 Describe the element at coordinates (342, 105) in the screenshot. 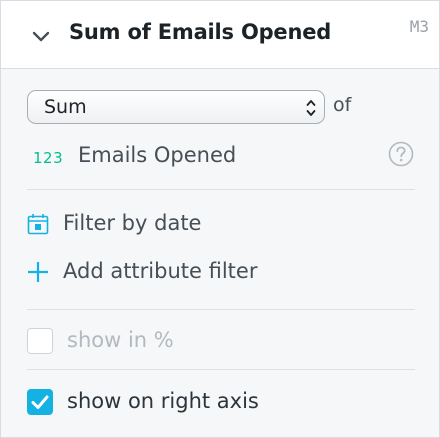

I see `of-label: of` at that location.